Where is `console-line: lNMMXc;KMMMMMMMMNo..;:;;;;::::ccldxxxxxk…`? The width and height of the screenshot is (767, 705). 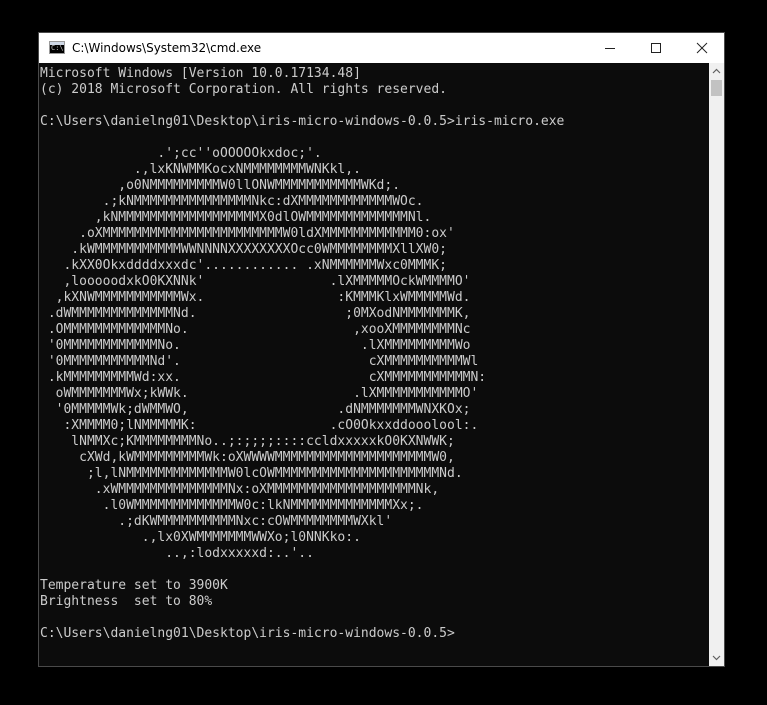
console-line: lNMMXc;KMMMMMMMMNo..;:;;;;::::ccldxxxxxk… is located at coordinates (247, 441).